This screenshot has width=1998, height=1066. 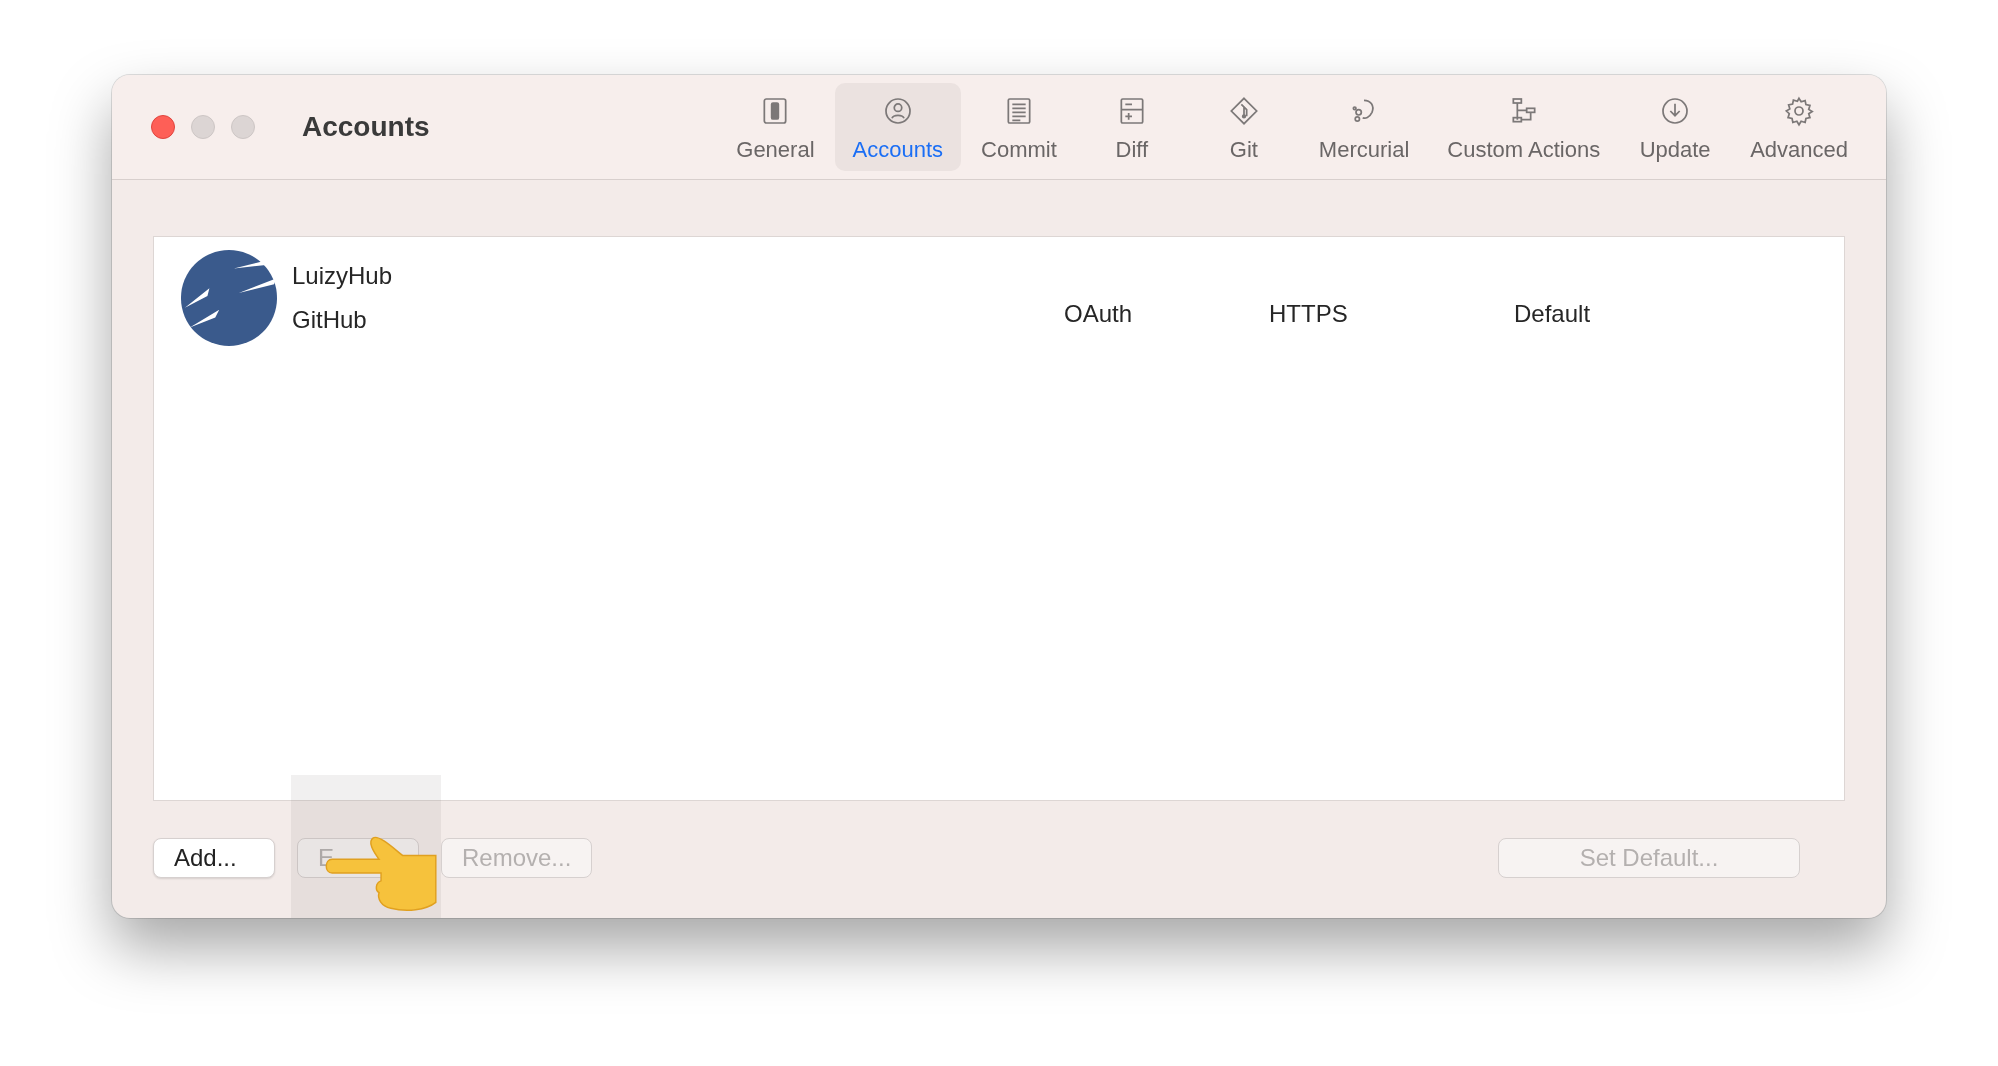 What do you see at coordinates (366, 127) in the screenshot?
I see `window-title: Accounts` at bounding box center [366, 127].